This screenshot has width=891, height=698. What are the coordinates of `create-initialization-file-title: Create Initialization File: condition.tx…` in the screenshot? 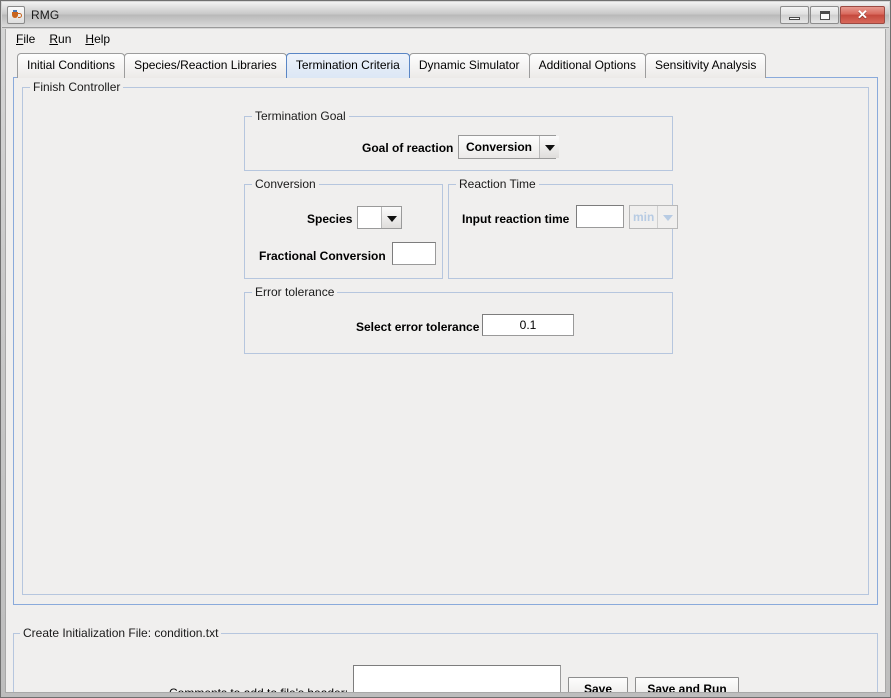 It's located at (121, 633).